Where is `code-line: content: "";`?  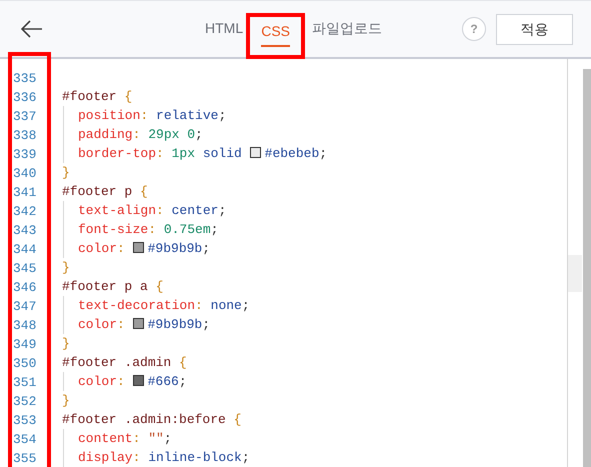
code-line: content: ""; is located at coordinates (117, 438).